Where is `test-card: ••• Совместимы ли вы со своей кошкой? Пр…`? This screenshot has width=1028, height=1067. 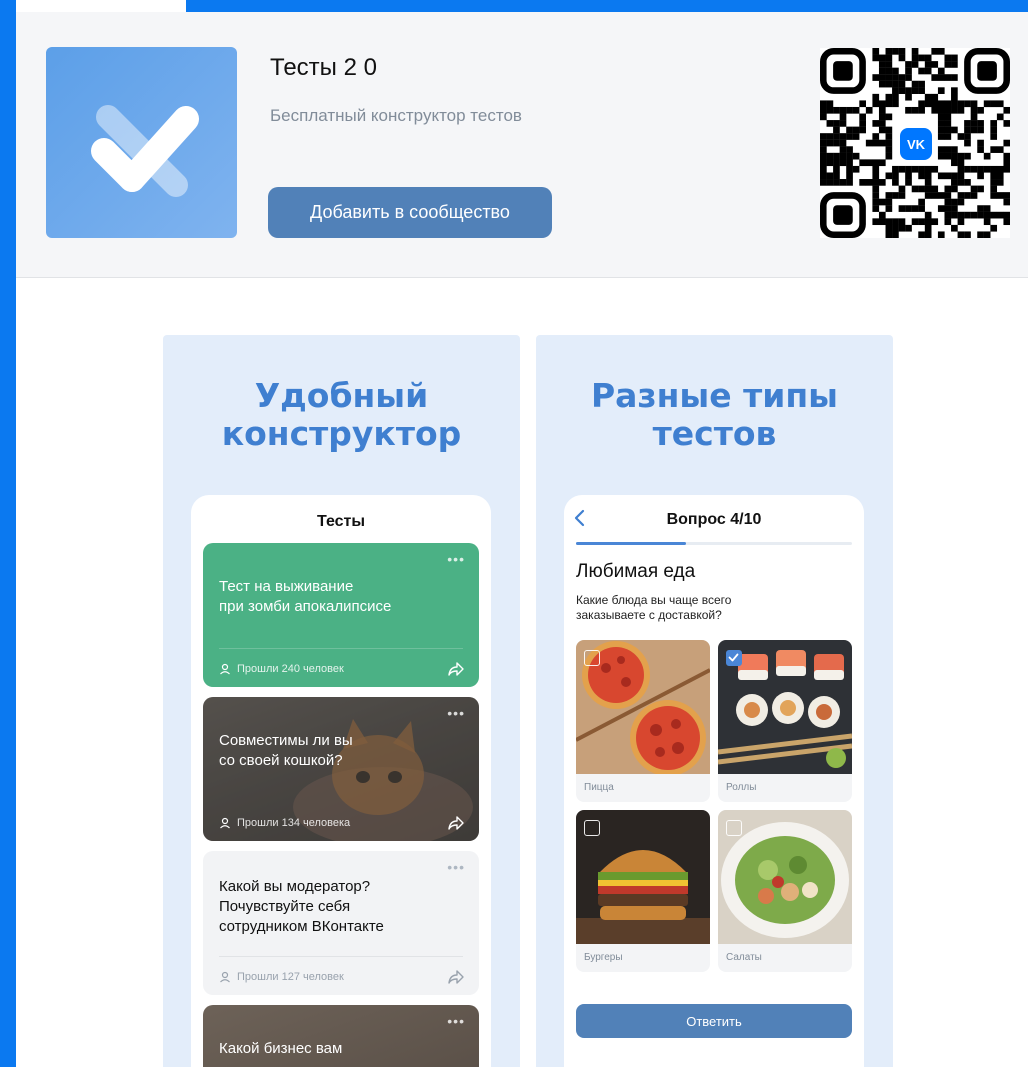
test-card: ••• Совместимы ли вы со своей кошкой? Пр… is located at coordinates (341, 769).